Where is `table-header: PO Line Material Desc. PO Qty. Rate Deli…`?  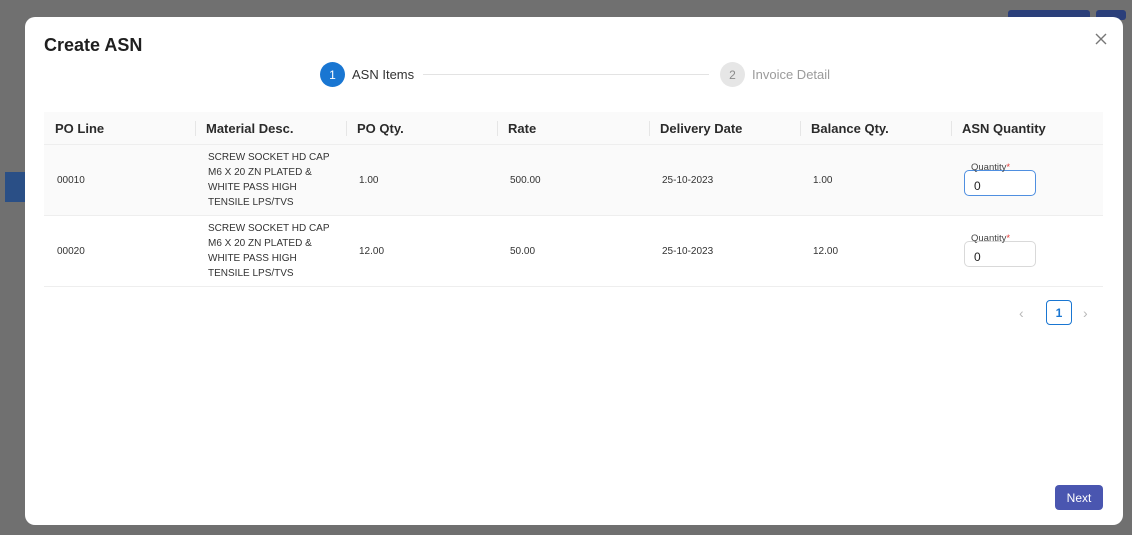
table-header: PO Line Material Desc. PO Qty. Rate Deli… is located at coordinates (573, 128).